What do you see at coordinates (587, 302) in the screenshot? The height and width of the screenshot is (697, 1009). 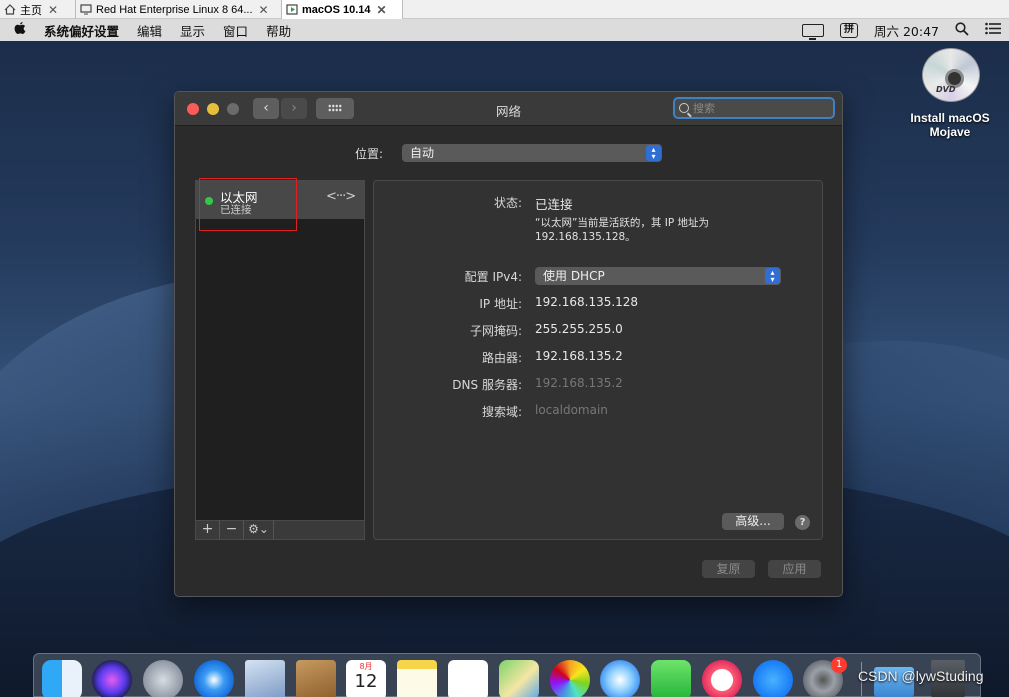 I see `ip-address-value: 192.168.135.128` at bounding box center [587, 302].